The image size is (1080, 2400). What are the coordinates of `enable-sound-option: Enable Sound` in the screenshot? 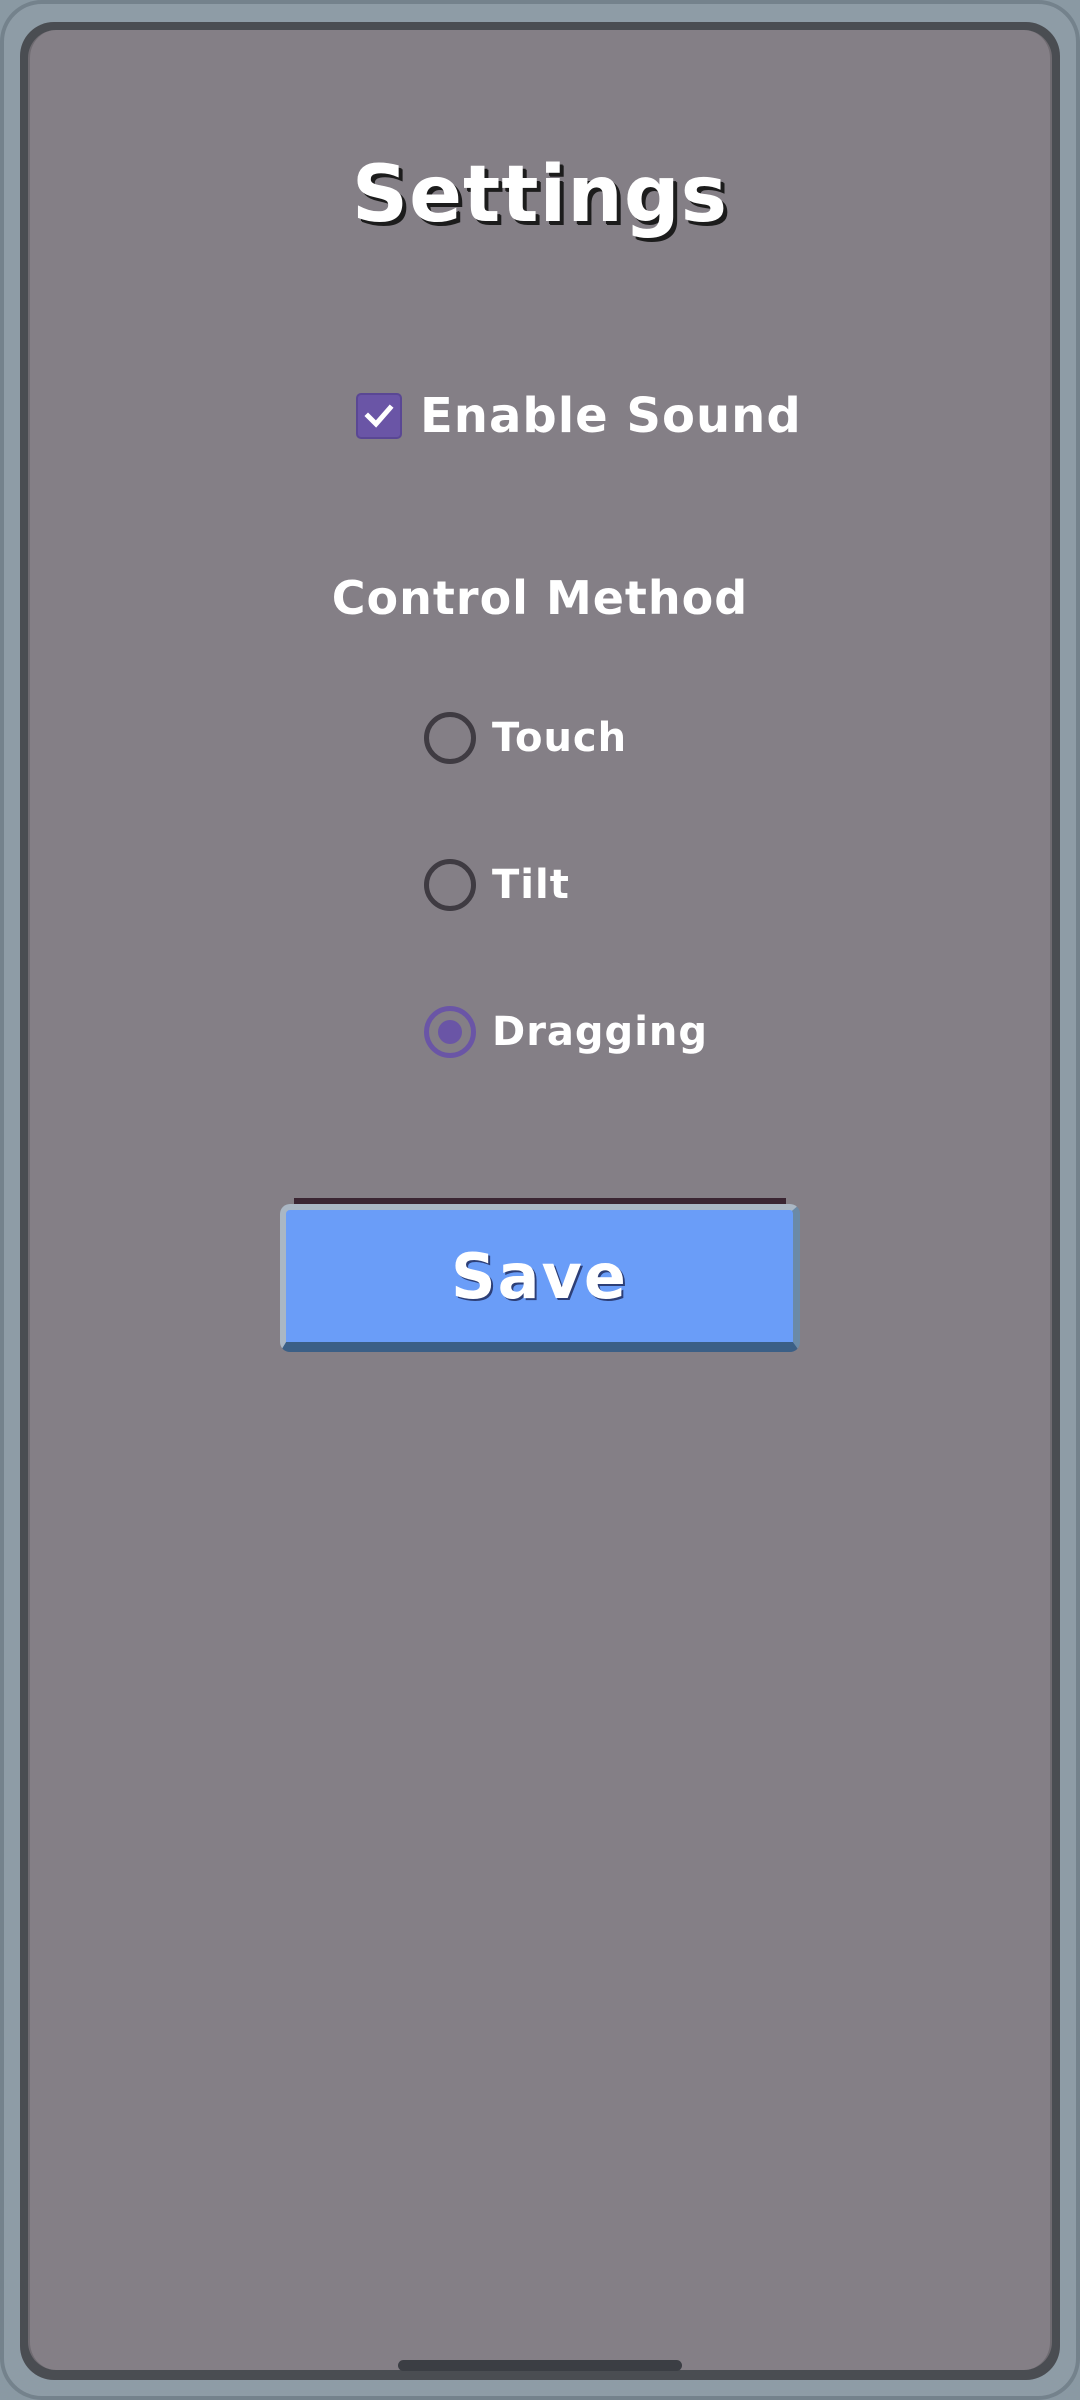 It's located at (579, 416).